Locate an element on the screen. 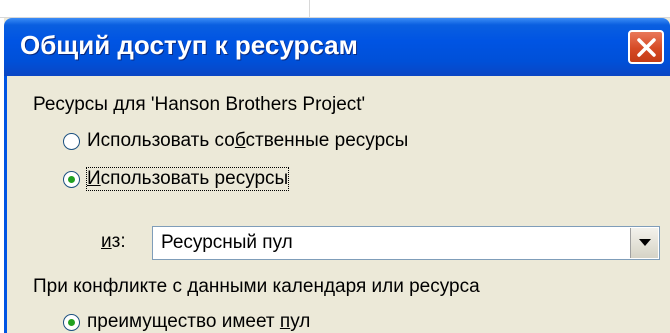  label-text: преимущество имеет is located at coordinates (183, 321).